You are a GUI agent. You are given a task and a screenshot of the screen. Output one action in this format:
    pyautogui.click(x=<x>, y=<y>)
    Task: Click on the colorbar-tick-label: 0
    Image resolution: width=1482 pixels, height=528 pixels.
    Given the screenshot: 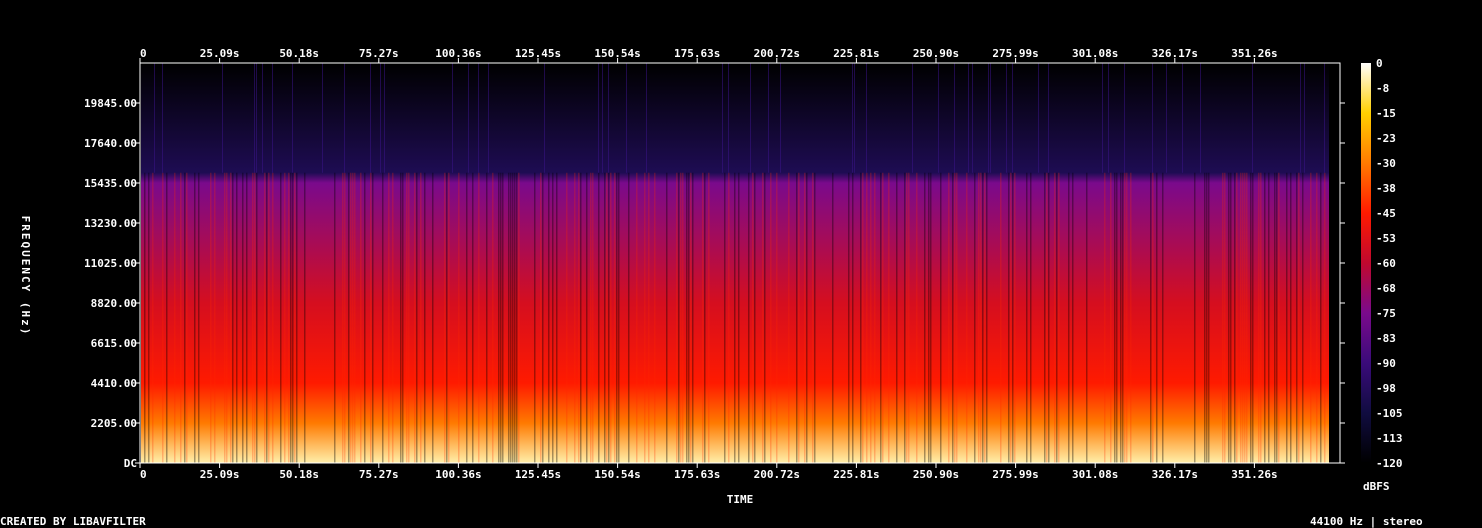 What is the action you would take?
    pyautogui.click(x=1379, y=63)
    